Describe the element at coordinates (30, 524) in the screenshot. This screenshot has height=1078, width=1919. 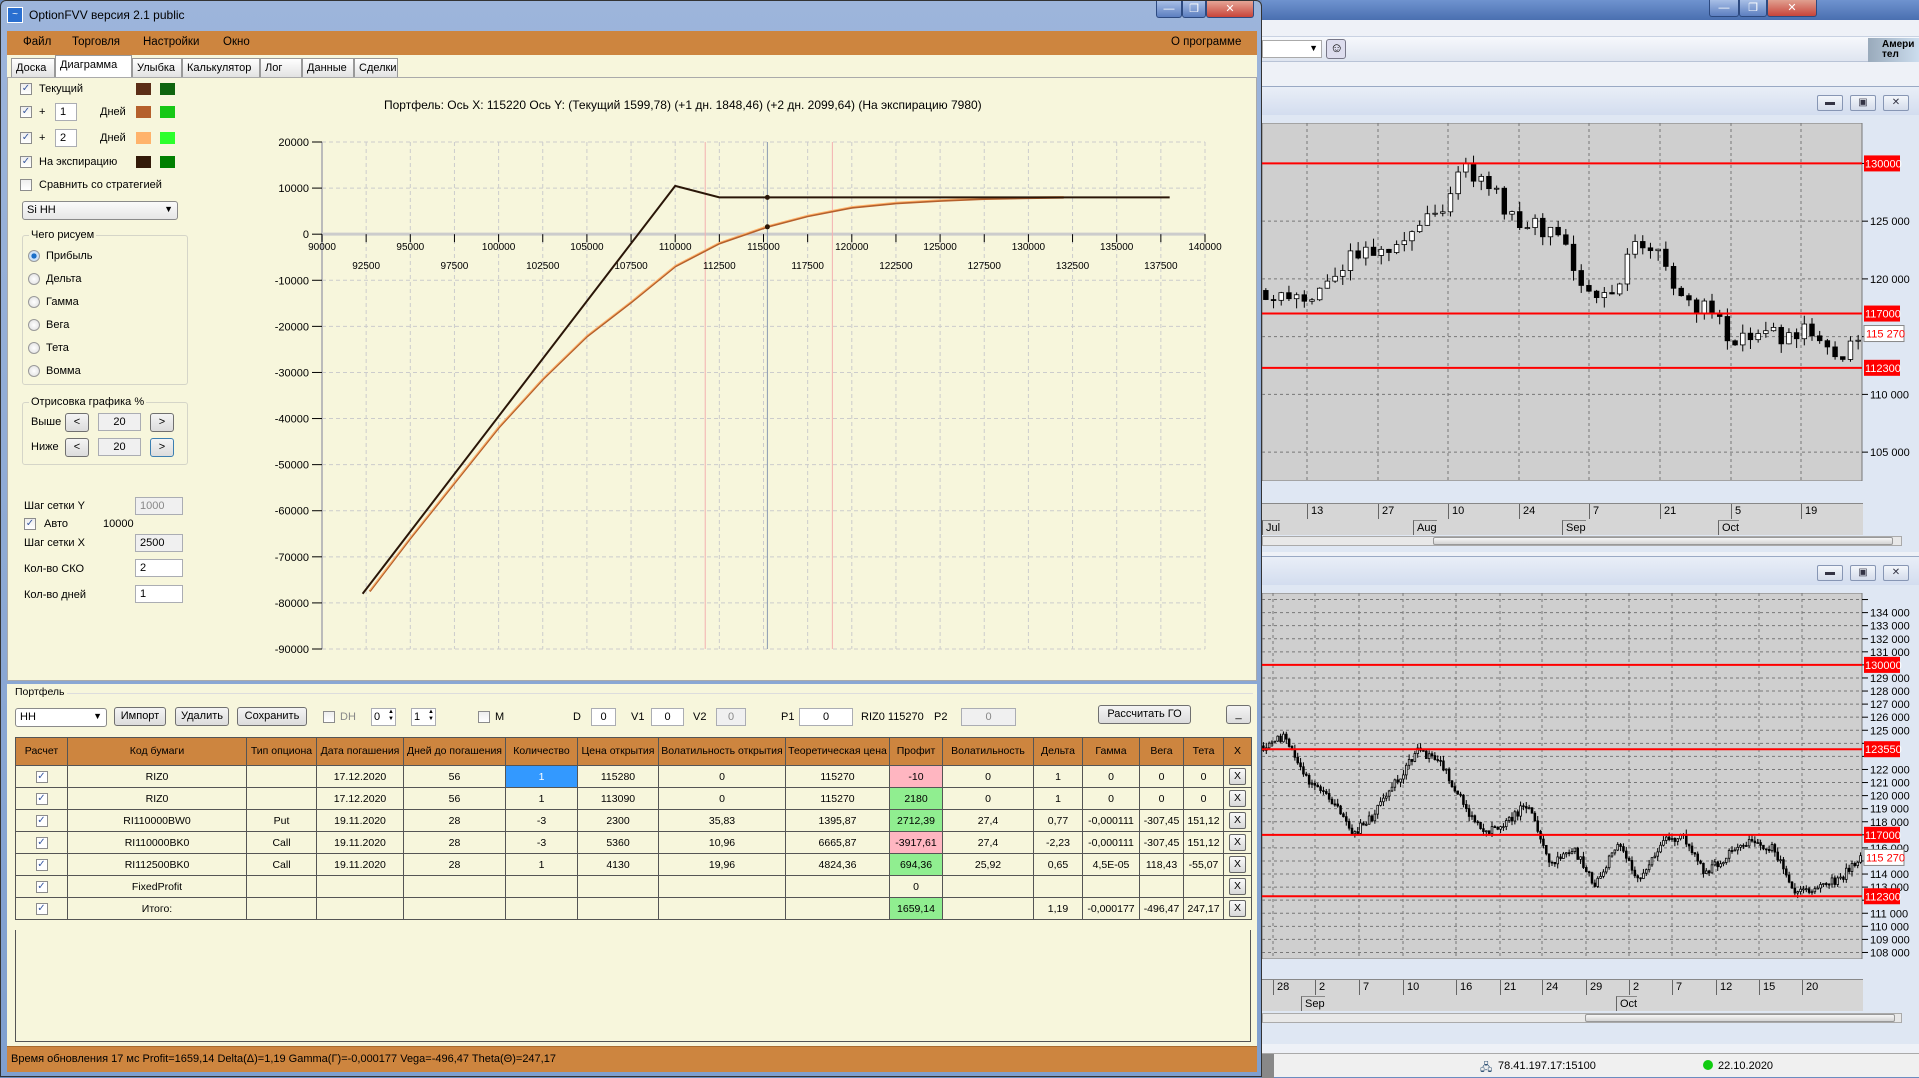
I see `auto-grid-checkbox: ✓` at that location.